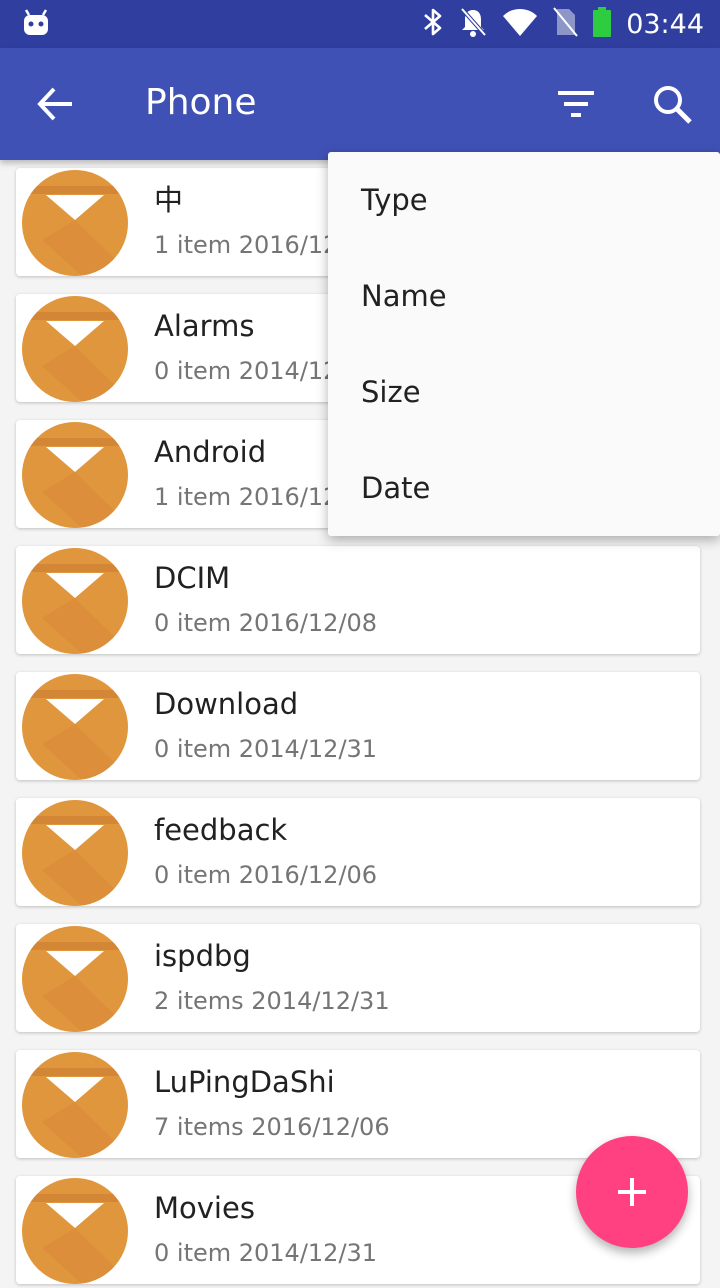 This screenshot has width=720, height=1288. What do you see at coordinates (524, 392) in the screenshot?
I see `sort-option-size: Size` at bounding box center [524, 392].